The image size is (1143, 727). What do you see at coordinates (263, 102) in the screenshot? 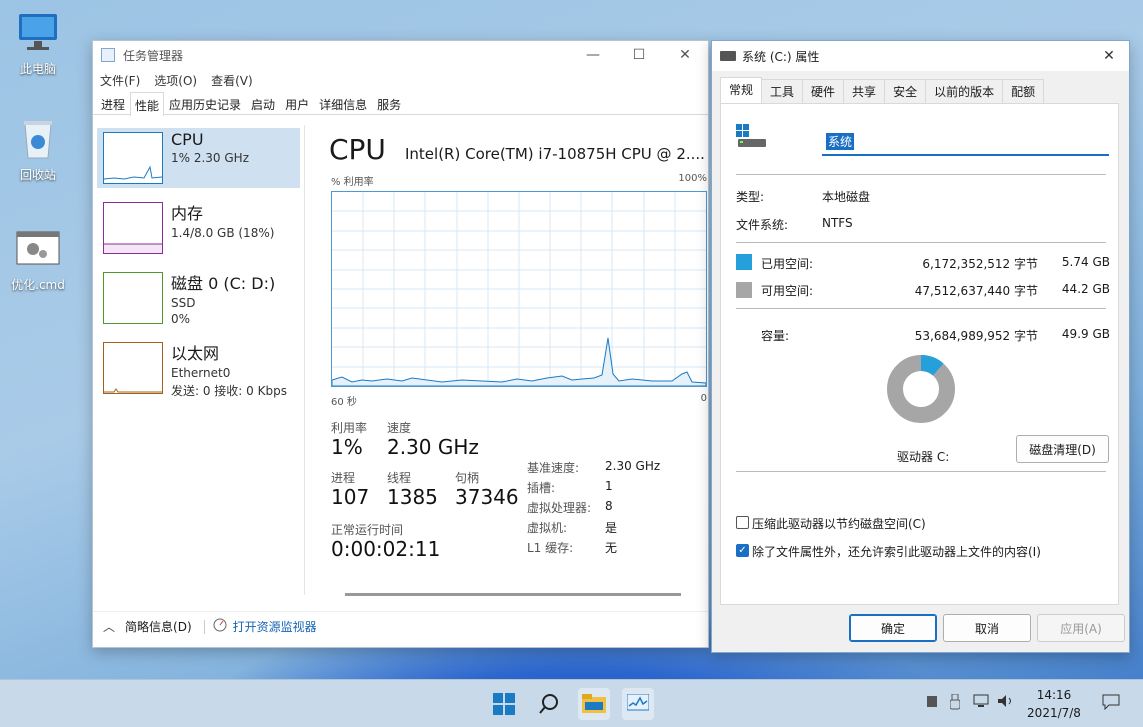
I see `tab-startup: 启动` at bounding box center [263, 102].